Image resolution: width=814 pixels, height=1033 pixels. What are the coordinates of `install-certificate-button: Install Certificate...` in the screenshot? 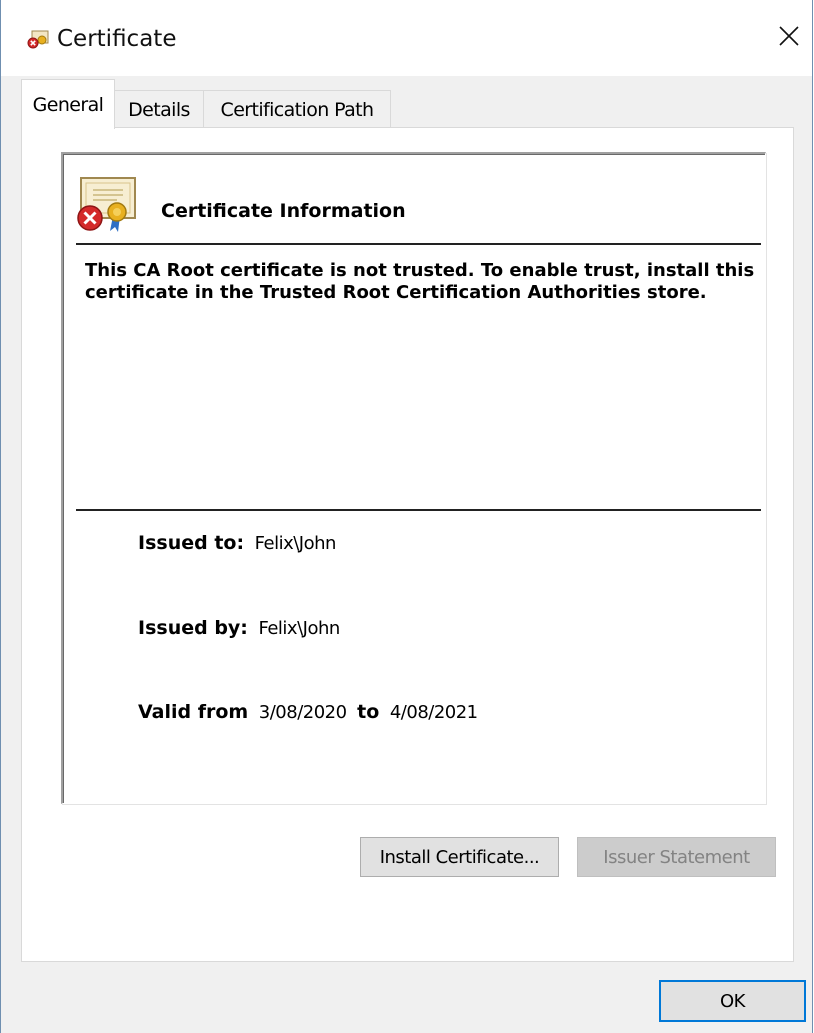 It's located at (459, 857).